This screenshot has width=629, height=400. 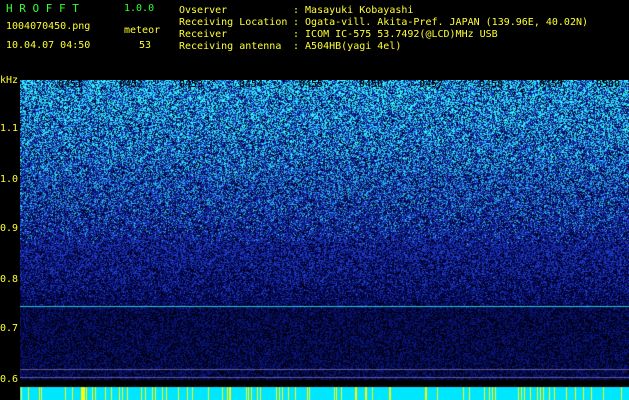 What do you see at coordinates (145, 45) in the screenshot?
I see `header-meteor-count: 53` at bounding box center [145, 45].